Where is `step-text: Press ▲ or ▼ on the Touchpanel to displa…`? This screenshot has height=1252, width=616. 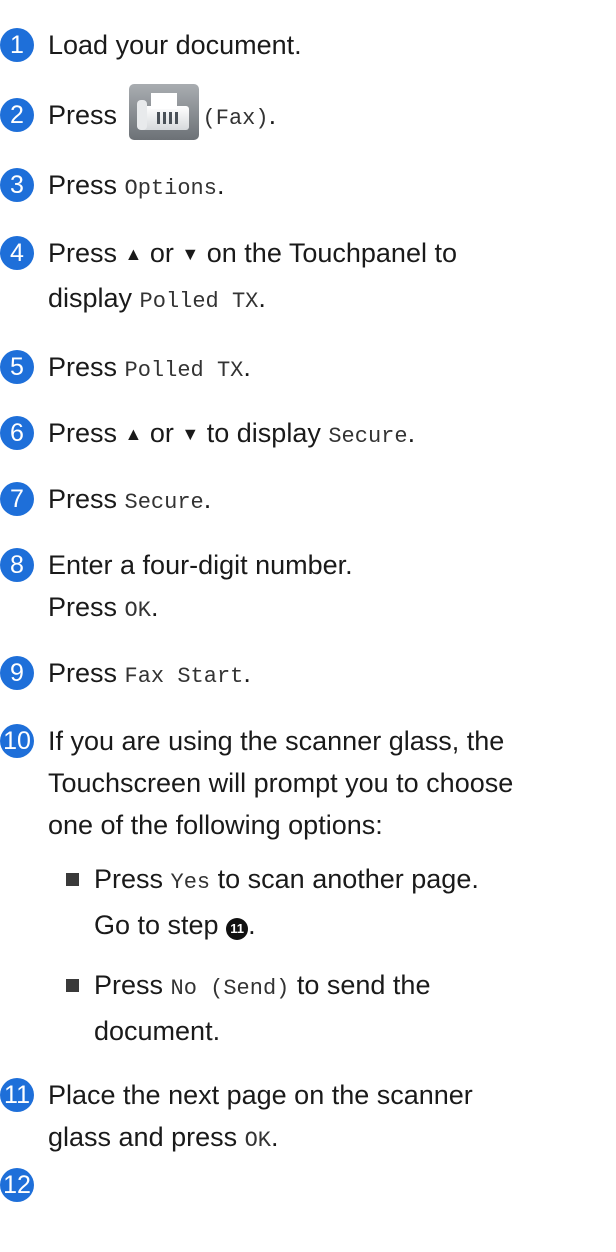 step-text: Press ▲ or ▼ on the Touchpanel to displa… is located at coordinates (329, 277).